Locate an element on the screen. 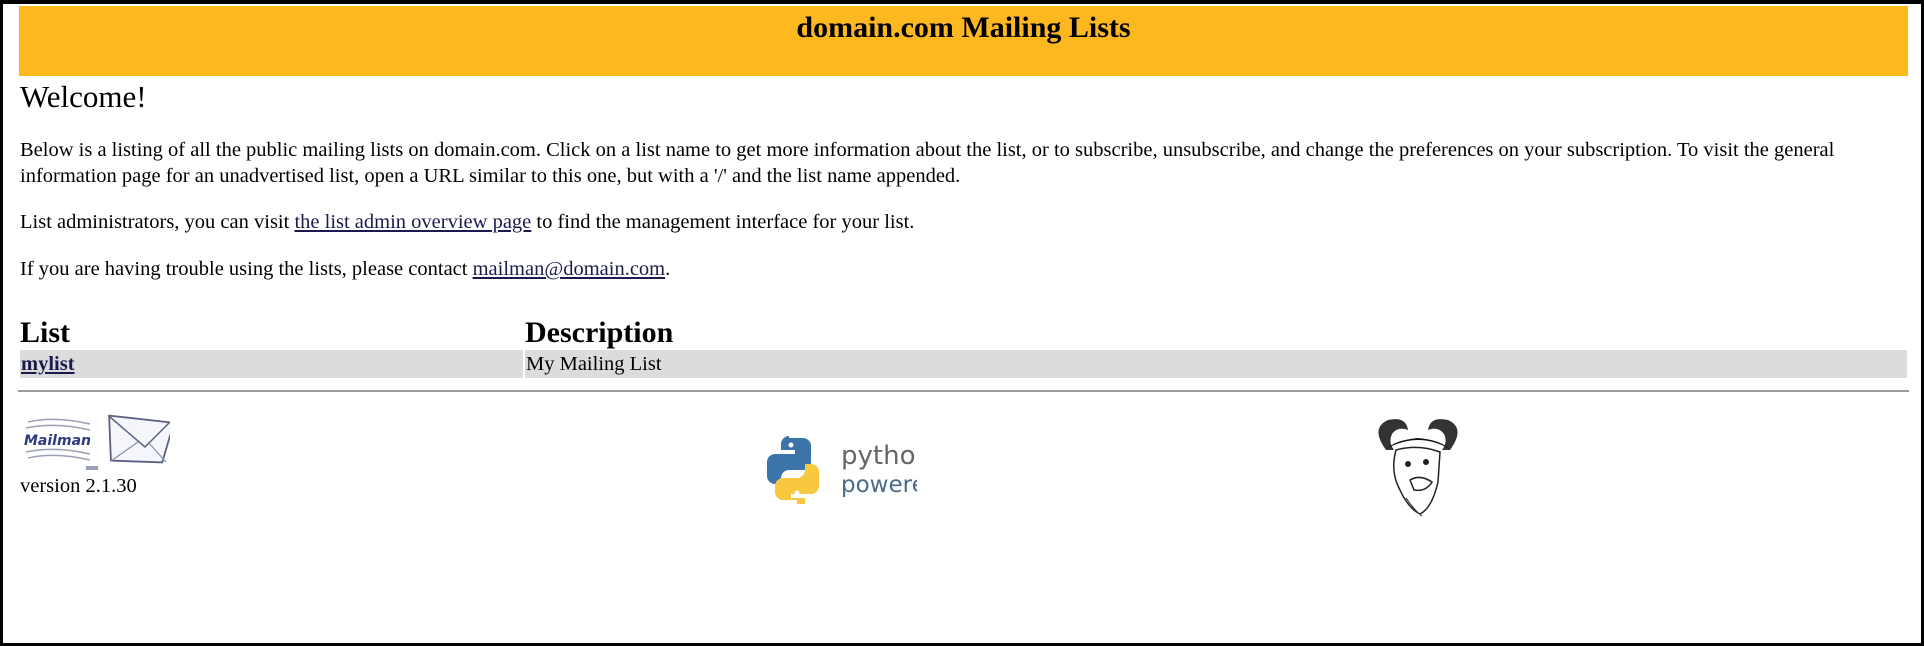  footer-gnu-cell is located at coordinates (1593, 473).